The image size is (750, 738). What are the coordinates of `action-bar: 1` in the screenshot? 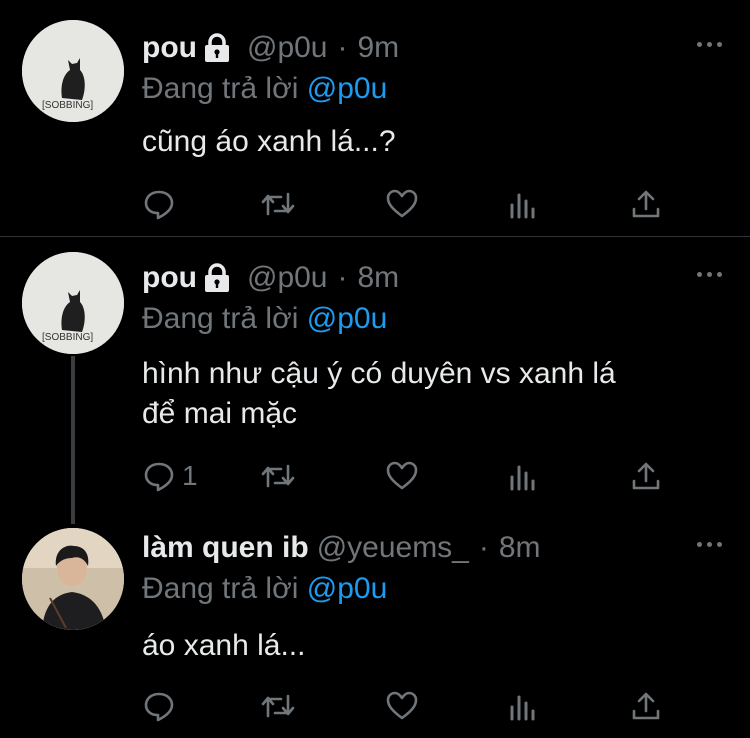 It's located at (412, 476).